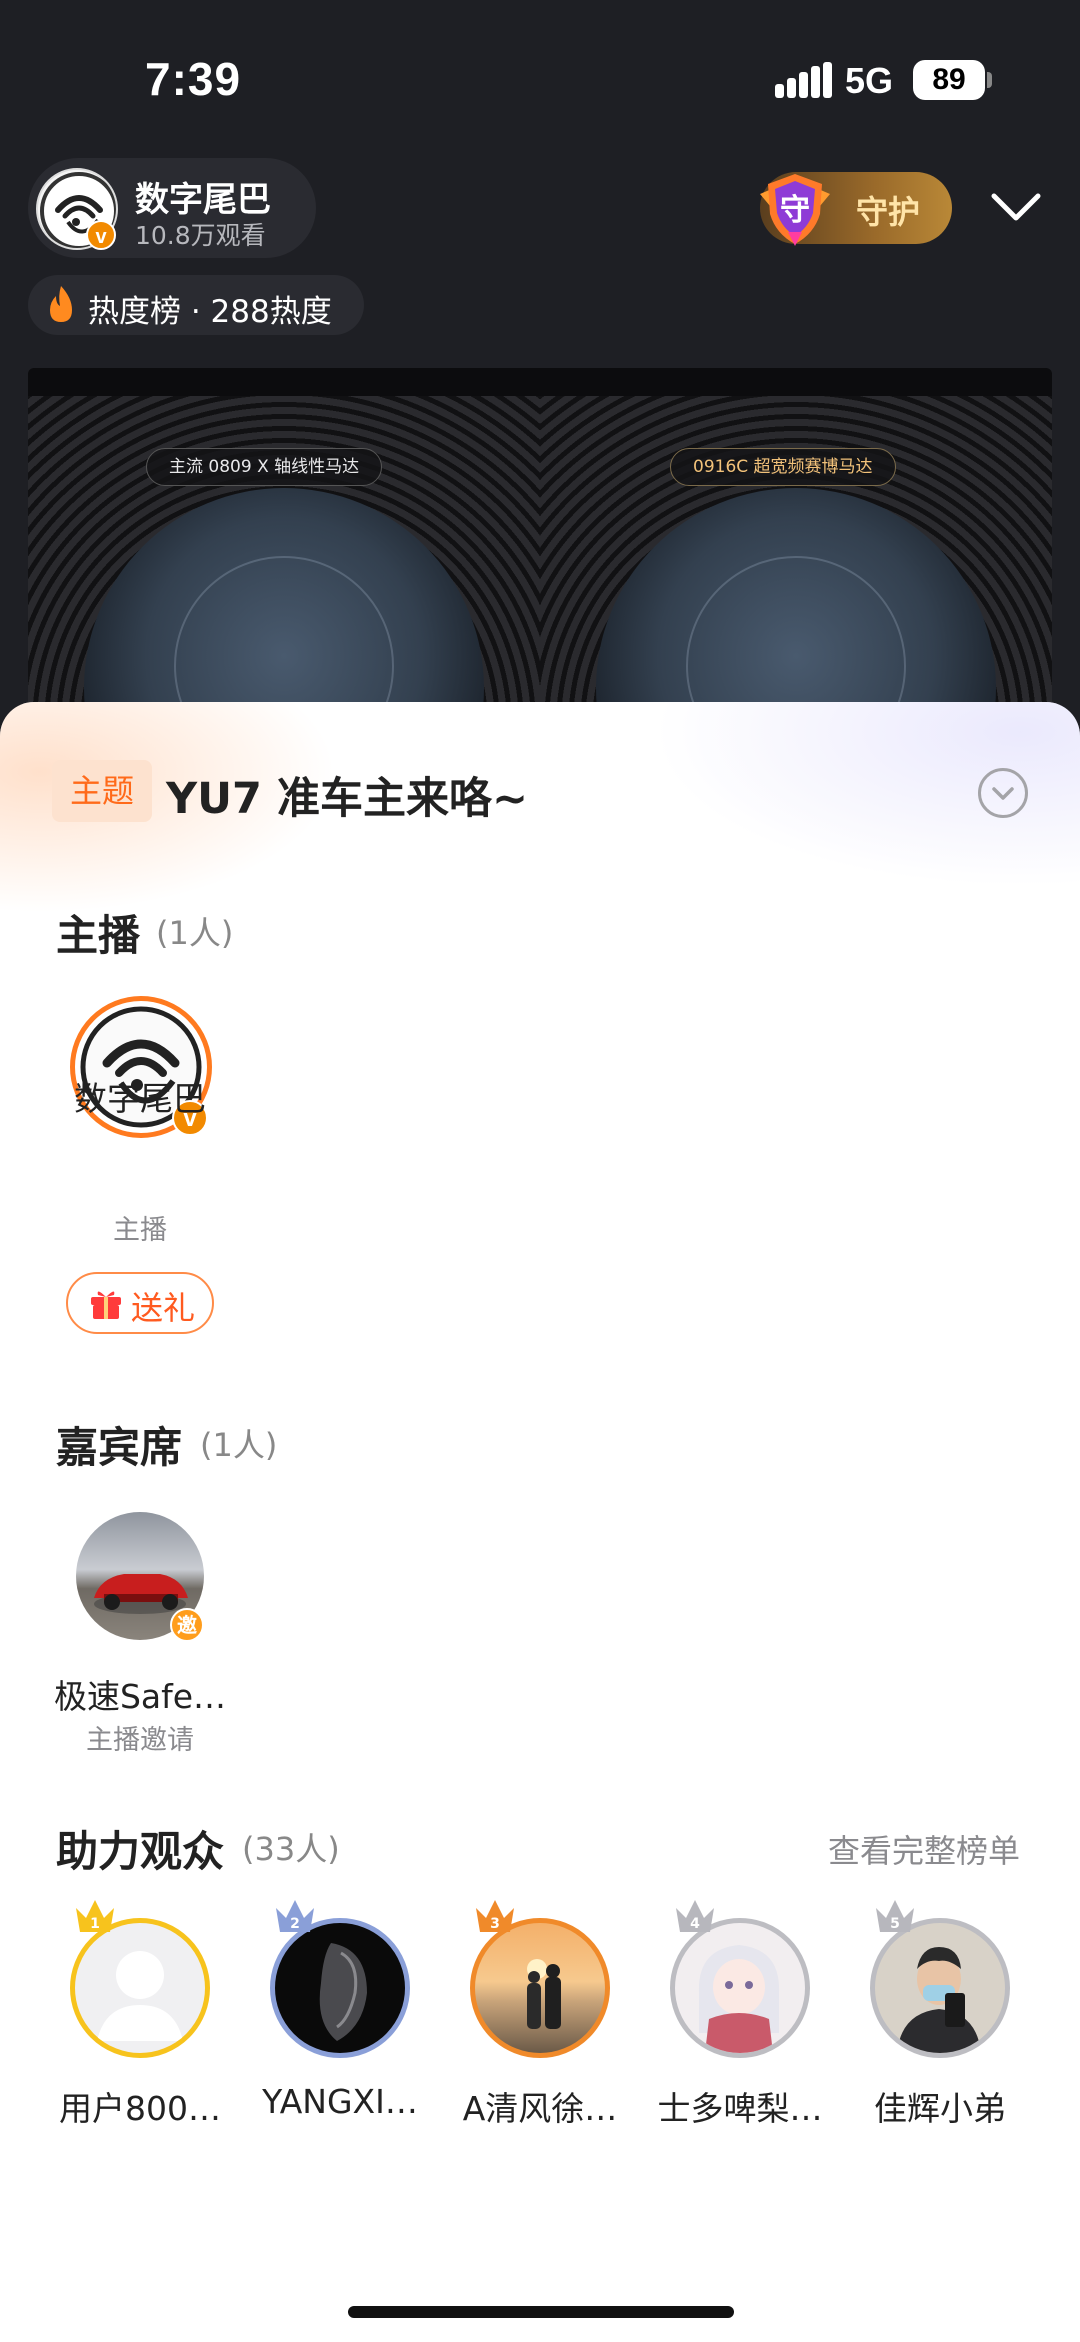  What do you see at coordinates (869, 80) in the screenshot?
I see `network-label: 5G` at bounding box center [869, 80].